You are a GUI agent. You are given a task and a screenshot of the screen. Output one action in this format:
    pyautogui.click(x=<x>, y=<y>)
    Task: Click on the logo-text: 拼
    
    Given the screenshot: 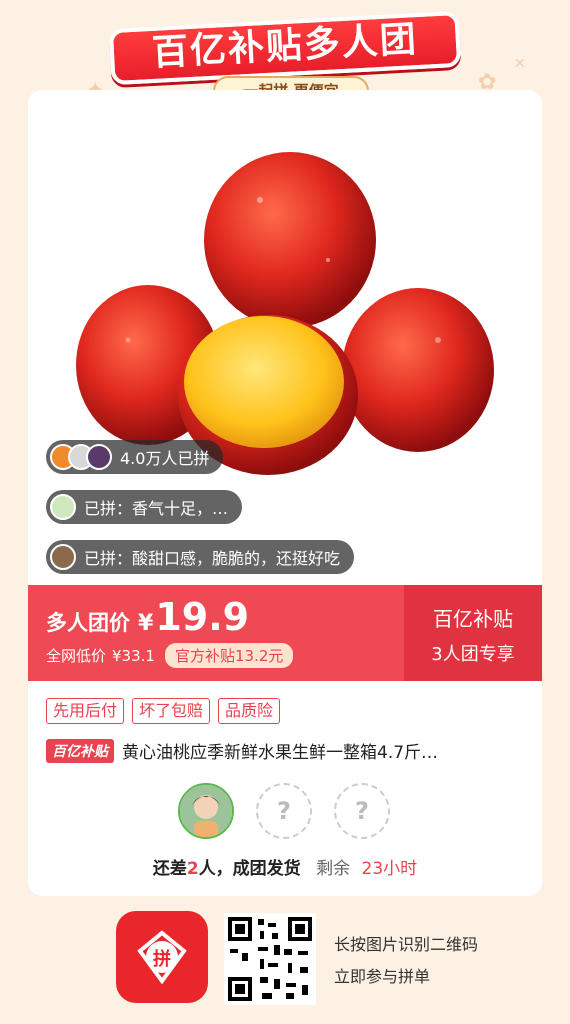 What is the action you would take?
    pyautogui.click(x=162, y=959)
    